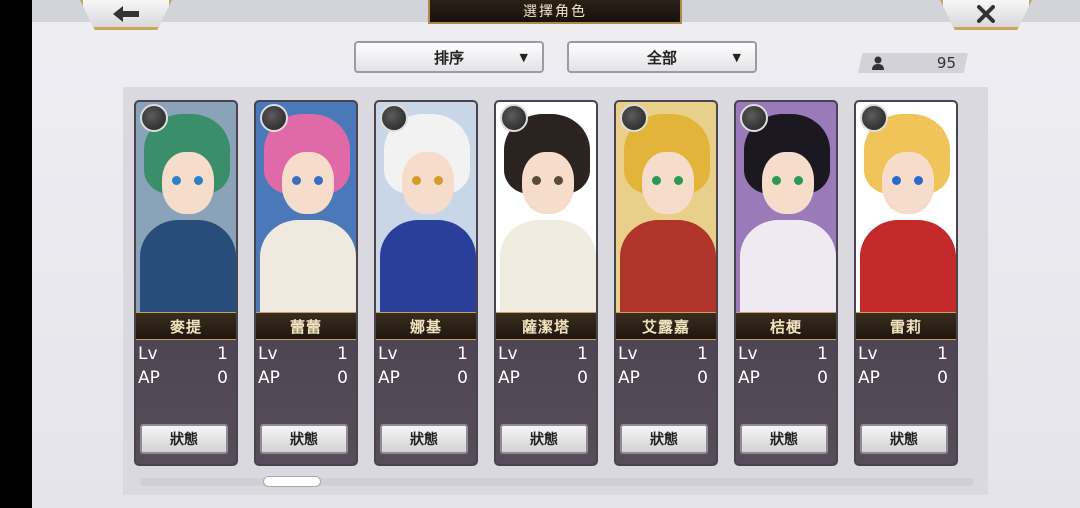 This screenshot has width=1080, height=508. I want to click on character-card: 桔梗 Lv 1 AP 0 狀態, so click(786, 283).